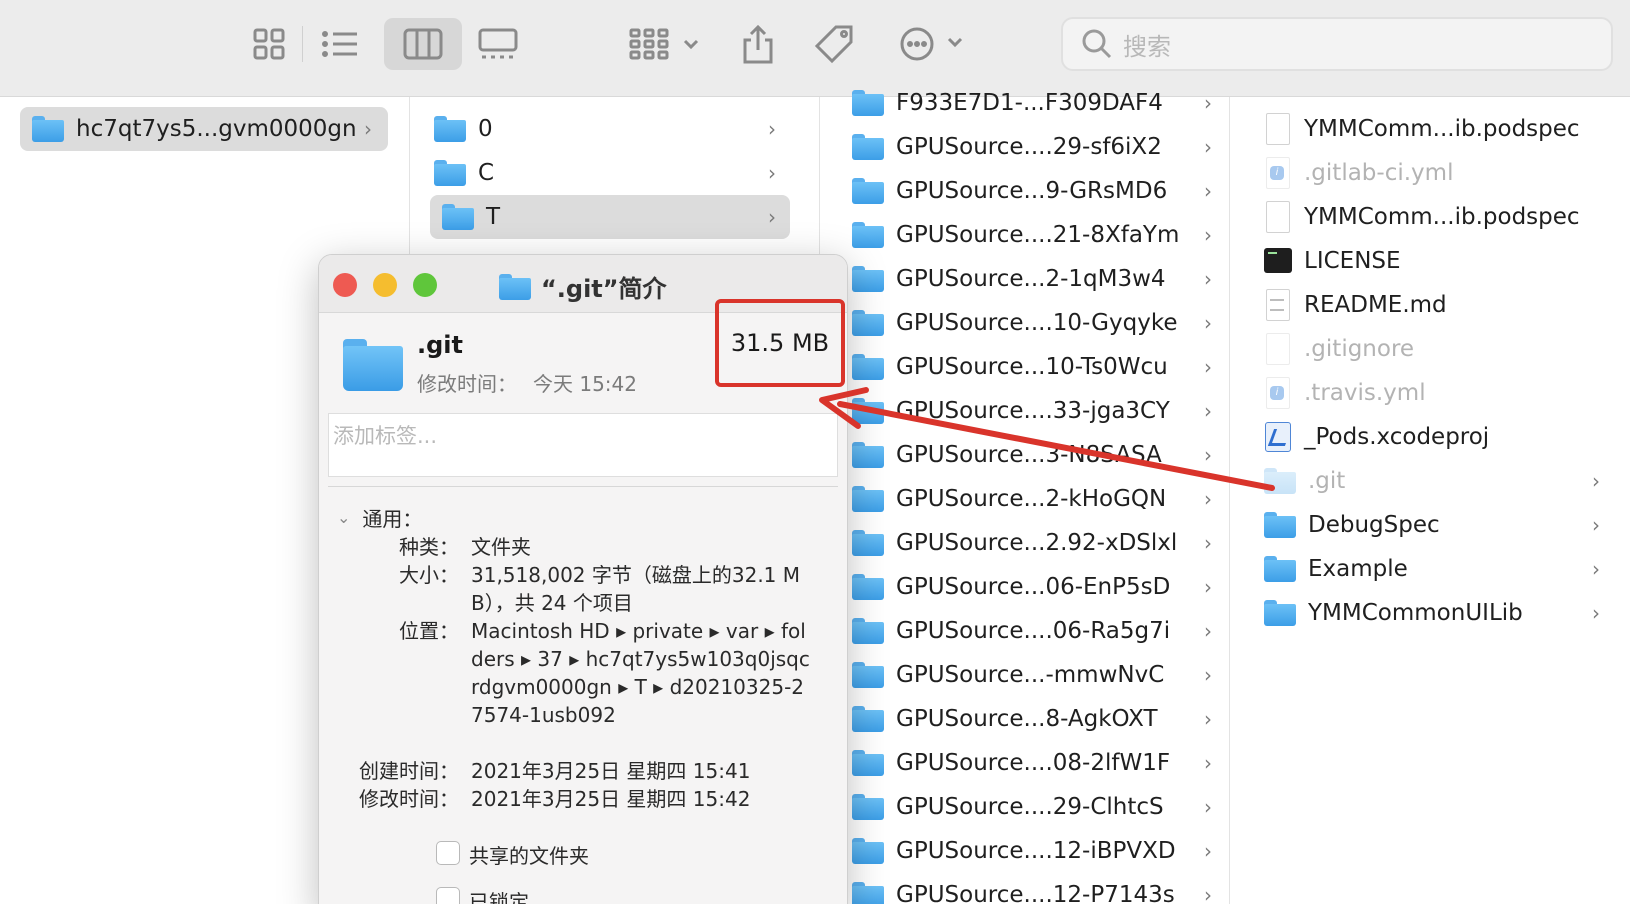  What do you see at coordinates (1037, 675) in the screenshot?
I see `column-3-item: GPUSource...-mmwNvC ›` at bounding box center [1037, 675].